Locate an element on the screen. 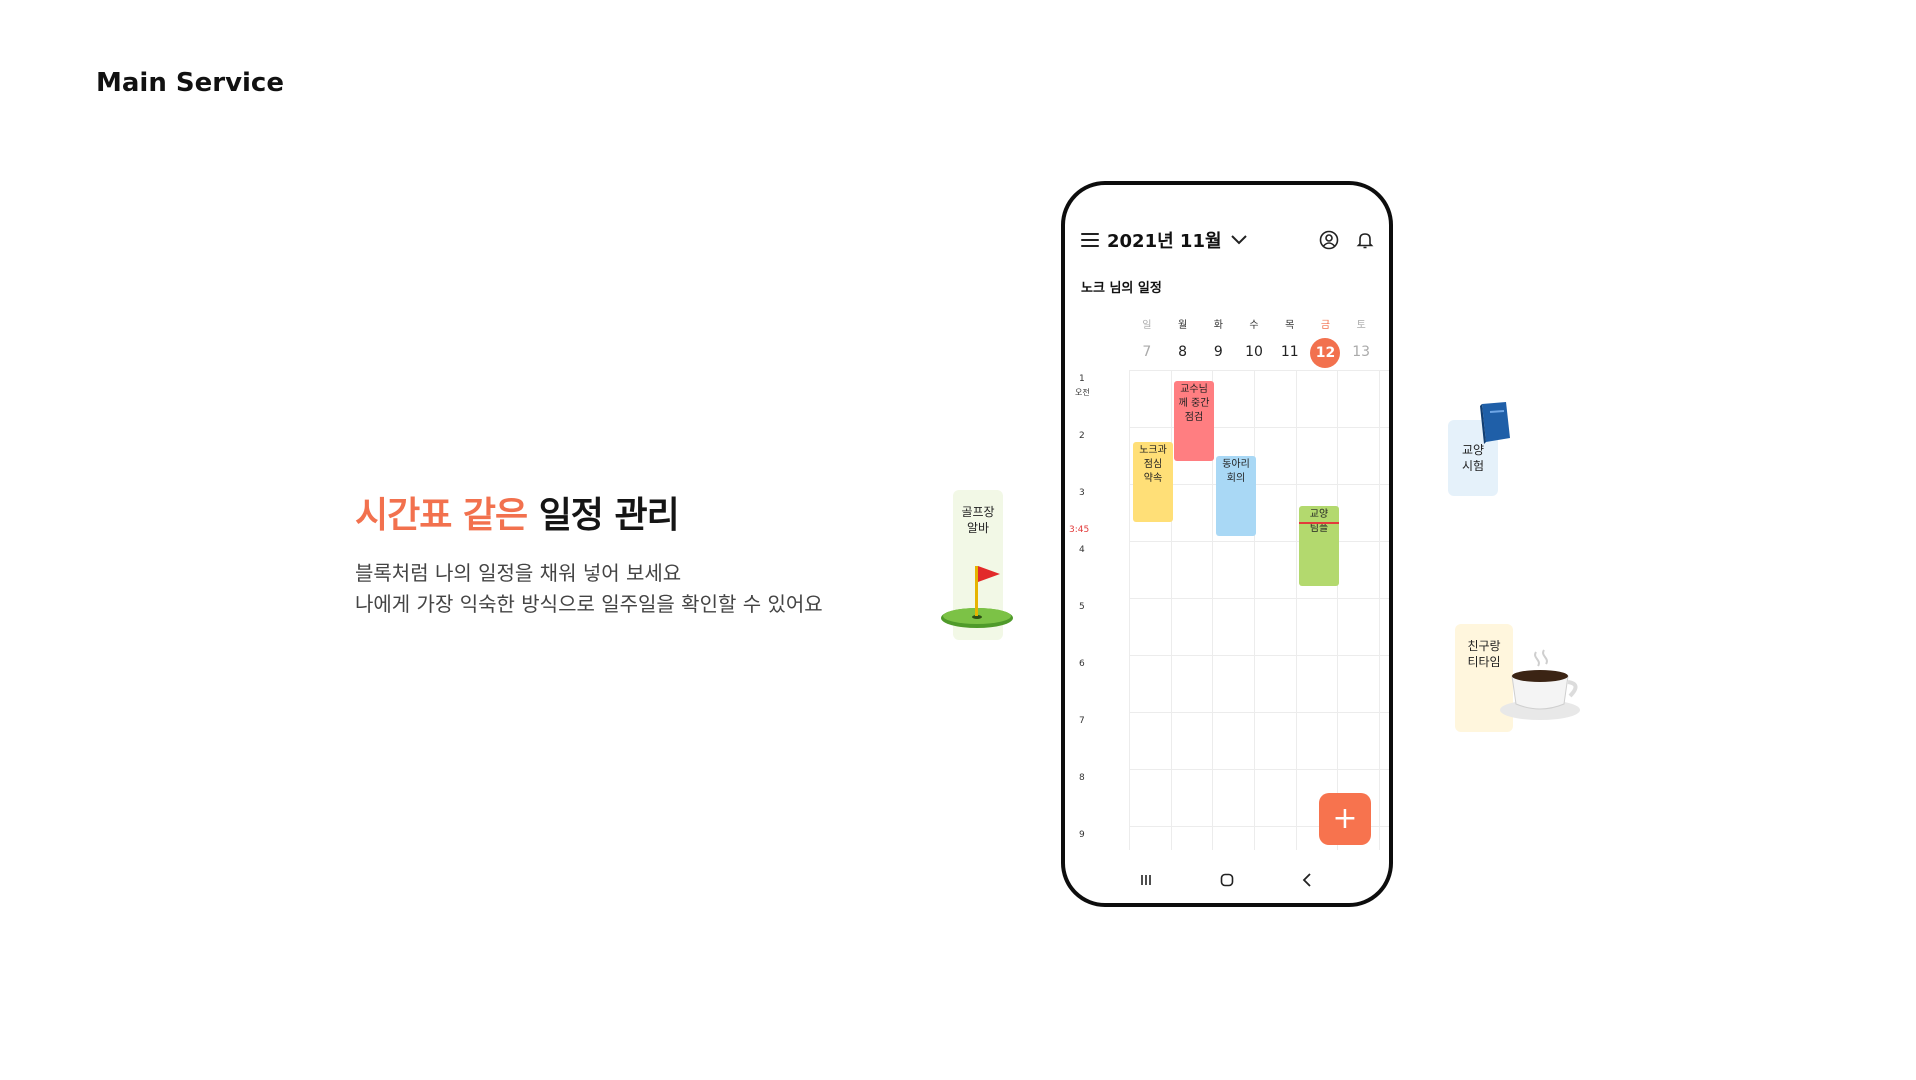 The image size is (1916, 1080). golf-flag-icon is located at coordinates (977, 597).